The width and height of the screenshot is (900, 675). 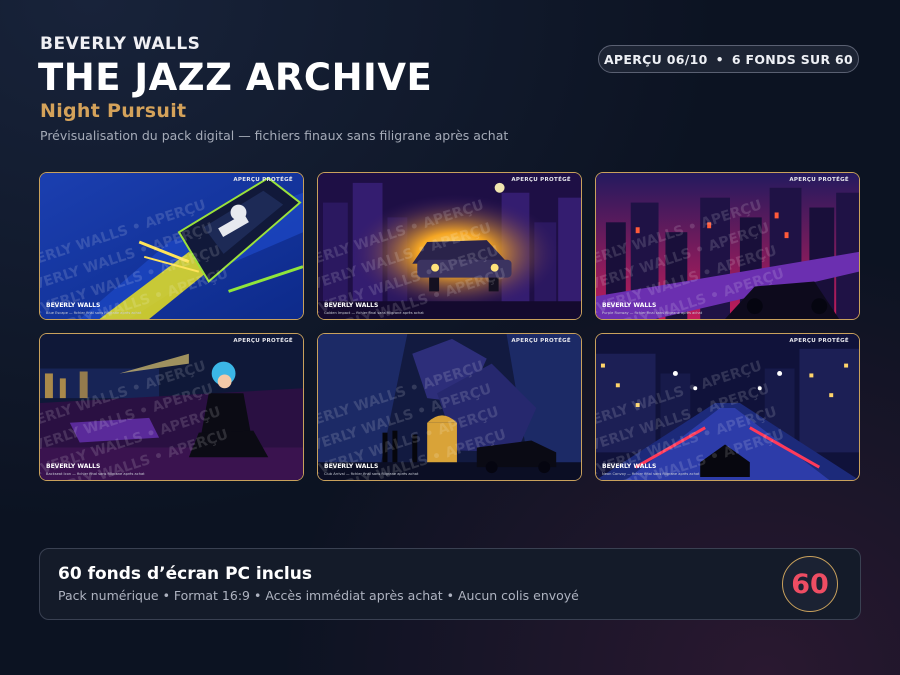 What do you see at coordinates (113, 111) in the screenshot?
I see `page-subtitle: Night Pursuit` at bounding box center [113, 111].